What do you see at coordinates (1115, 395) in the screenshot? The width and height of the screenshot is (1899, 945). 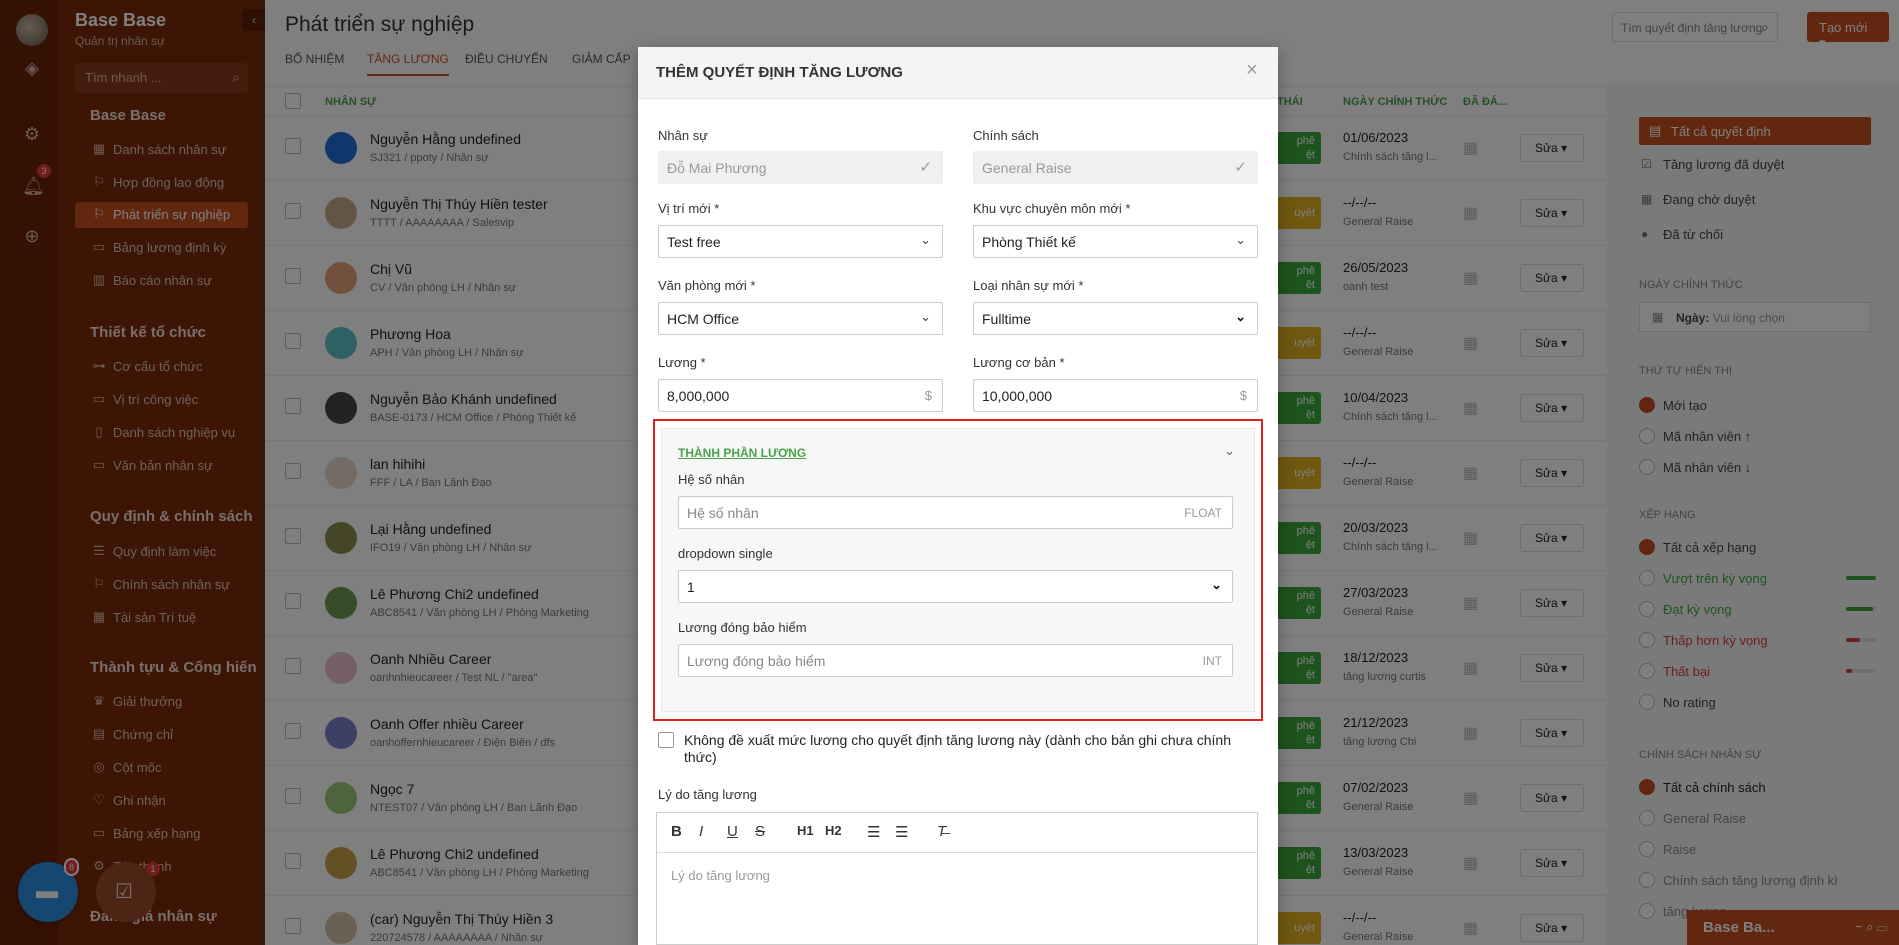 I see `base-salary-input: 10,000,000 $` at bounding box center [1115, 395].